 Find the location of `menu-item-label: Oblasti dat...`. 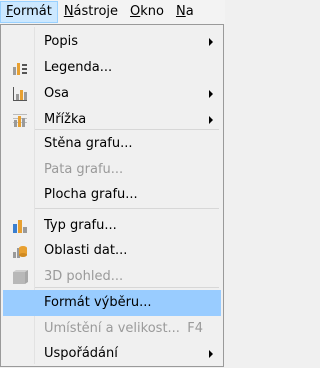

menu-item-label: Oblasti dat... is located at coordinates (86, 250).